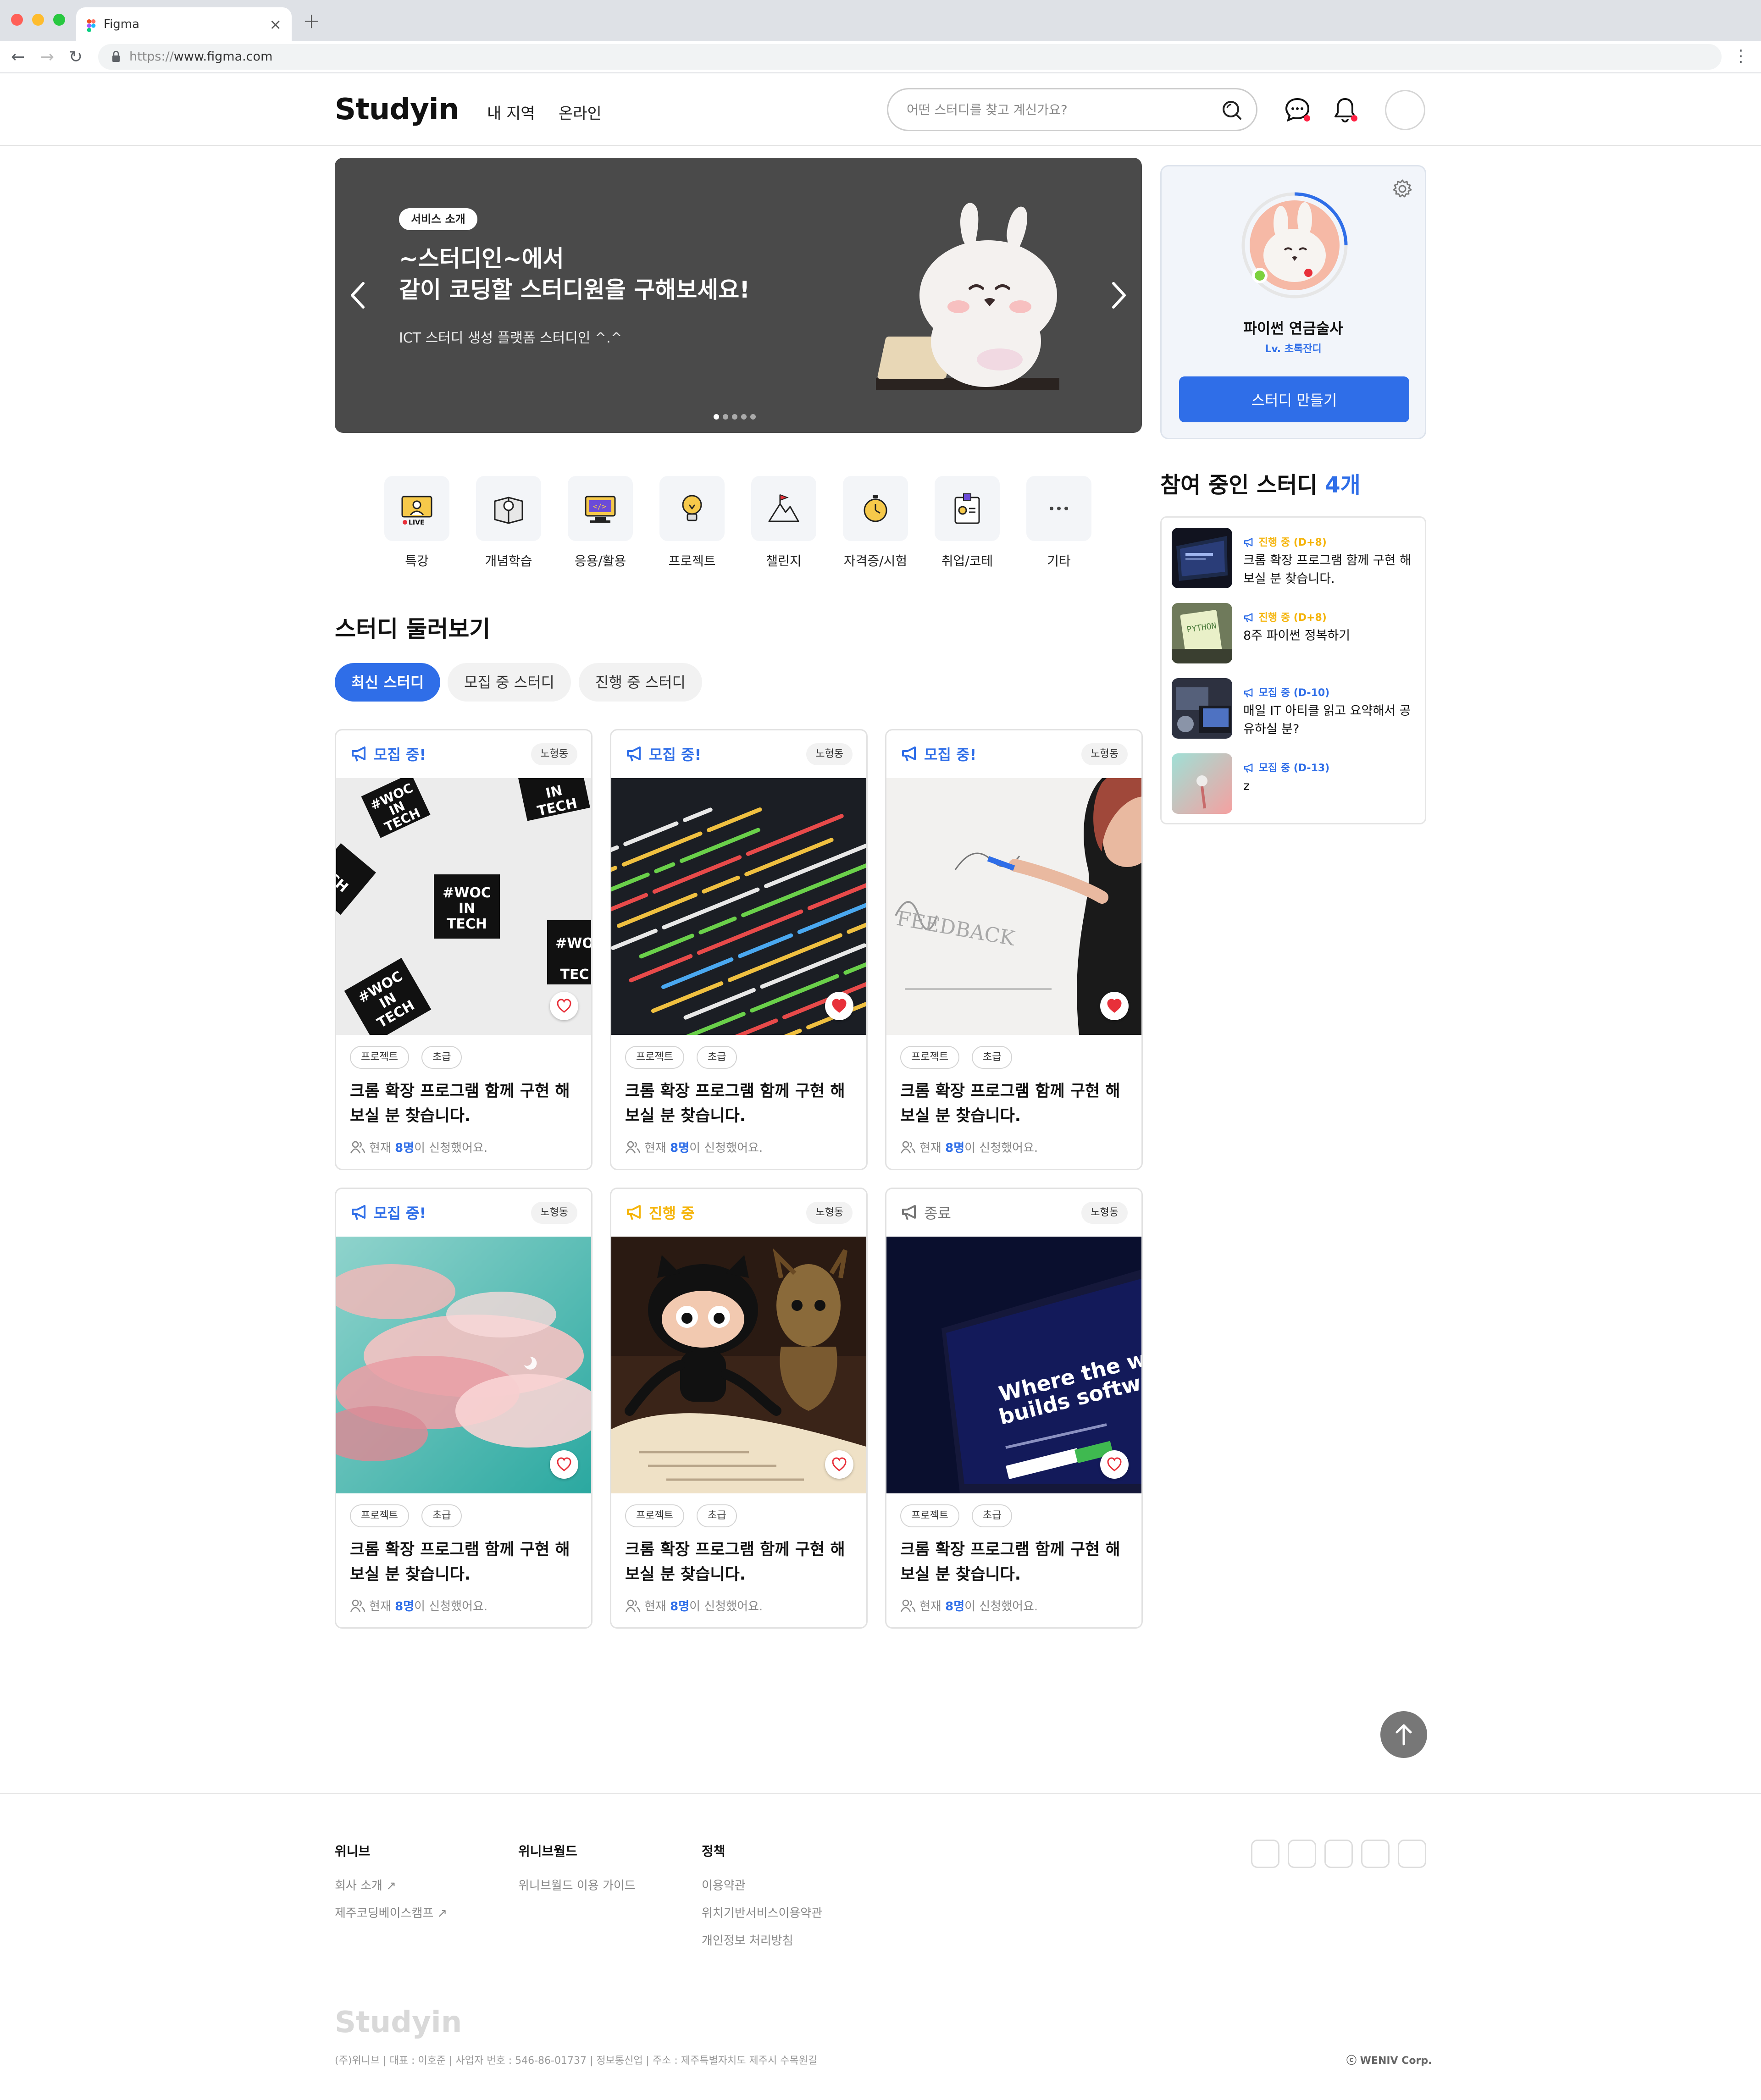 The image size is (1761, 2100). I want to click on footer-link: 제주코딩베이스캠프 ↗, so click(391, 1912).